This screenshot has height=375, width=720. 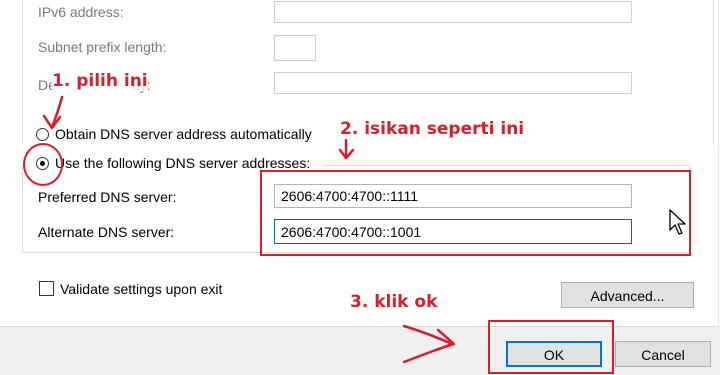 I want to click on highlight-box-ok, so click(x=551, y=347).